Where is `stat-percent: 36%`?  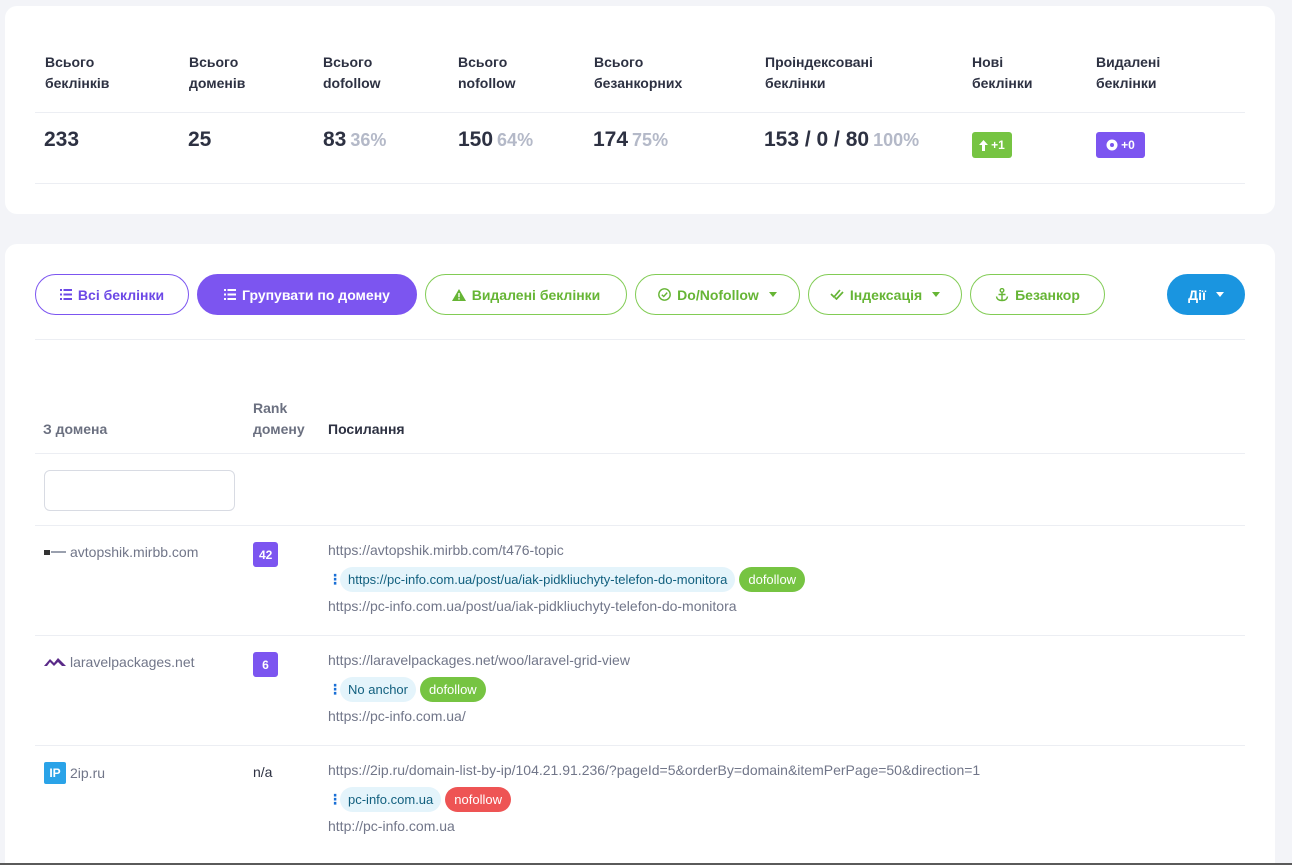
stat-percent: 36% is located at coordinates (368, 140).